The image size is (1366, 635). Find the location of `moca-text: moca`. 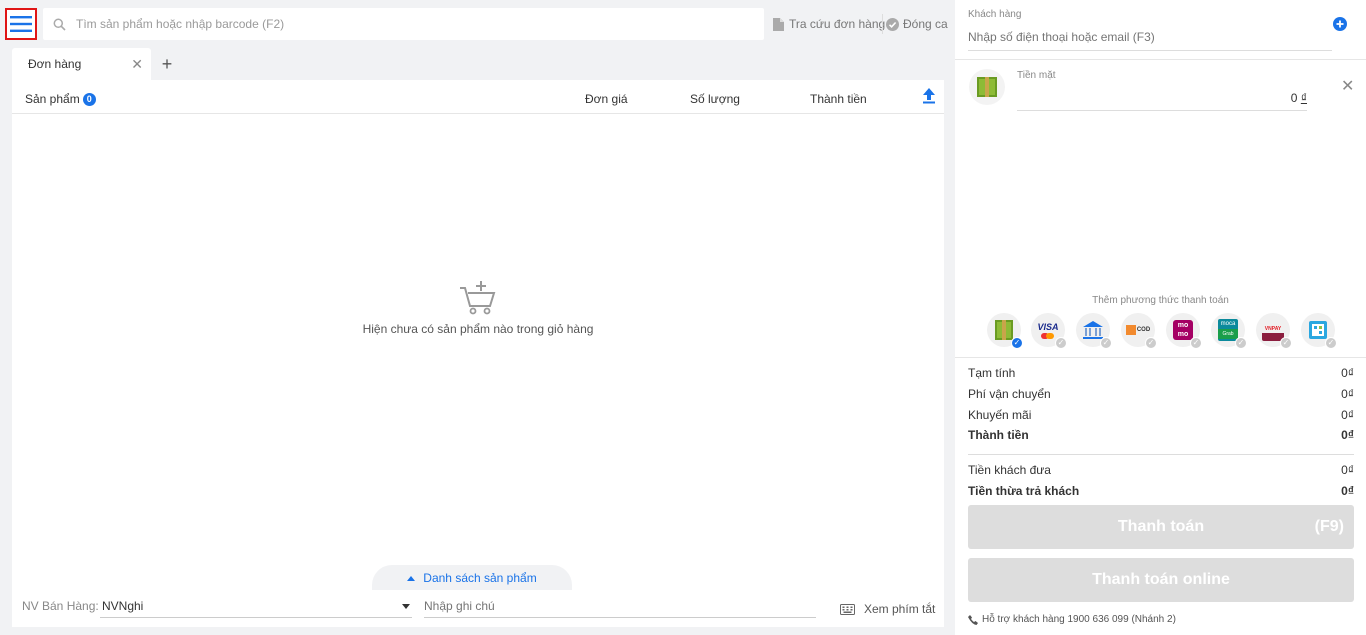

moca-text: moca is located at coordinates (1228, 324).